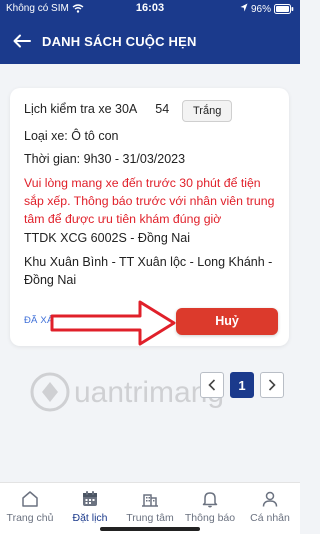 This screenshot has height=534, width=320. Describe the element at coordinates (105, 159) in the screenshot. I see `appointment-time: Thời gian: 9h30 - 31/03/2023` at that location.